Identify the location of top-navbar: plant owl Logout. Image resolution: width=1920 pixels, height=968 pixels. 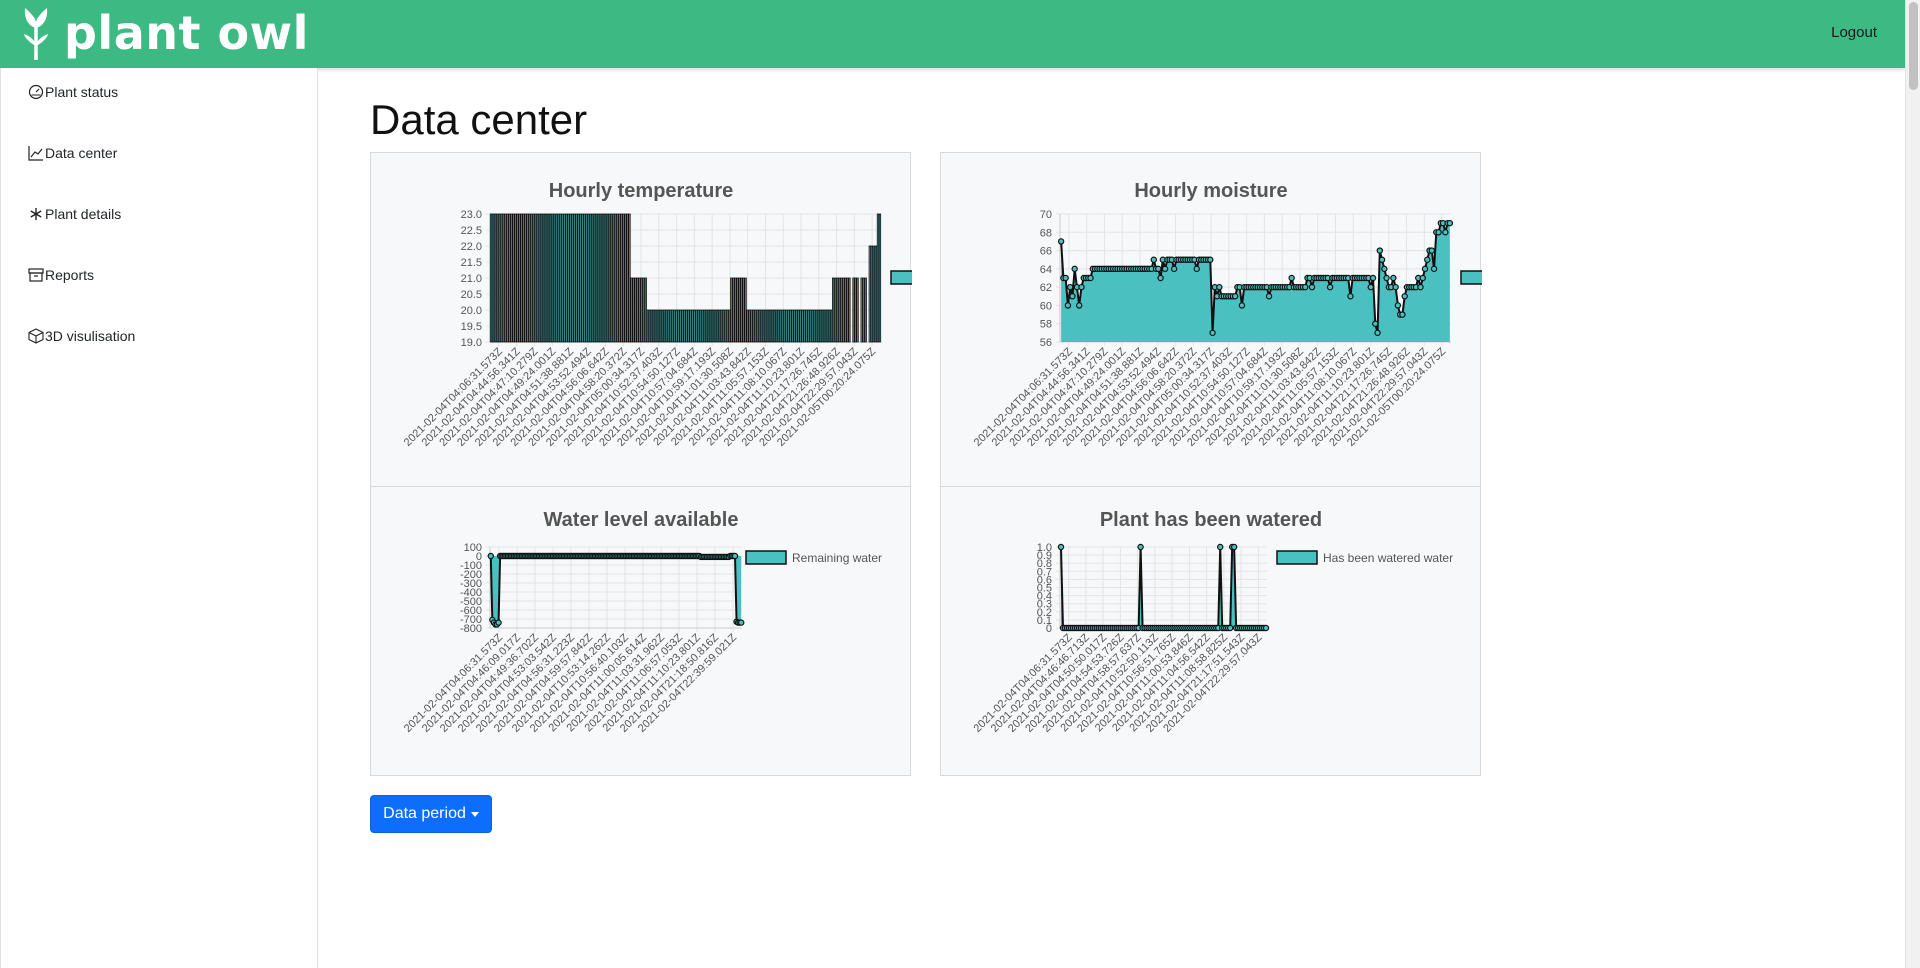
(952, 34).